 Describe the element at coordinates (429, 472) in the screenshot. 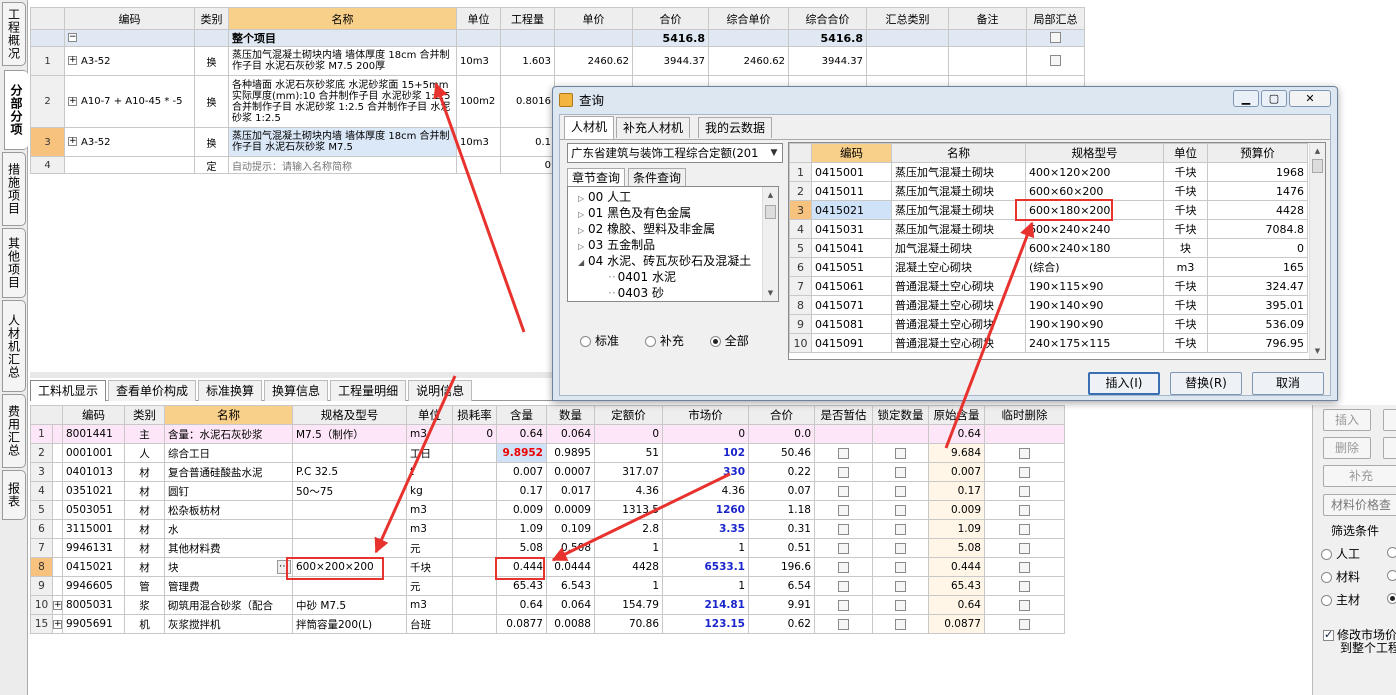

I see `material-unit: t` at that location.